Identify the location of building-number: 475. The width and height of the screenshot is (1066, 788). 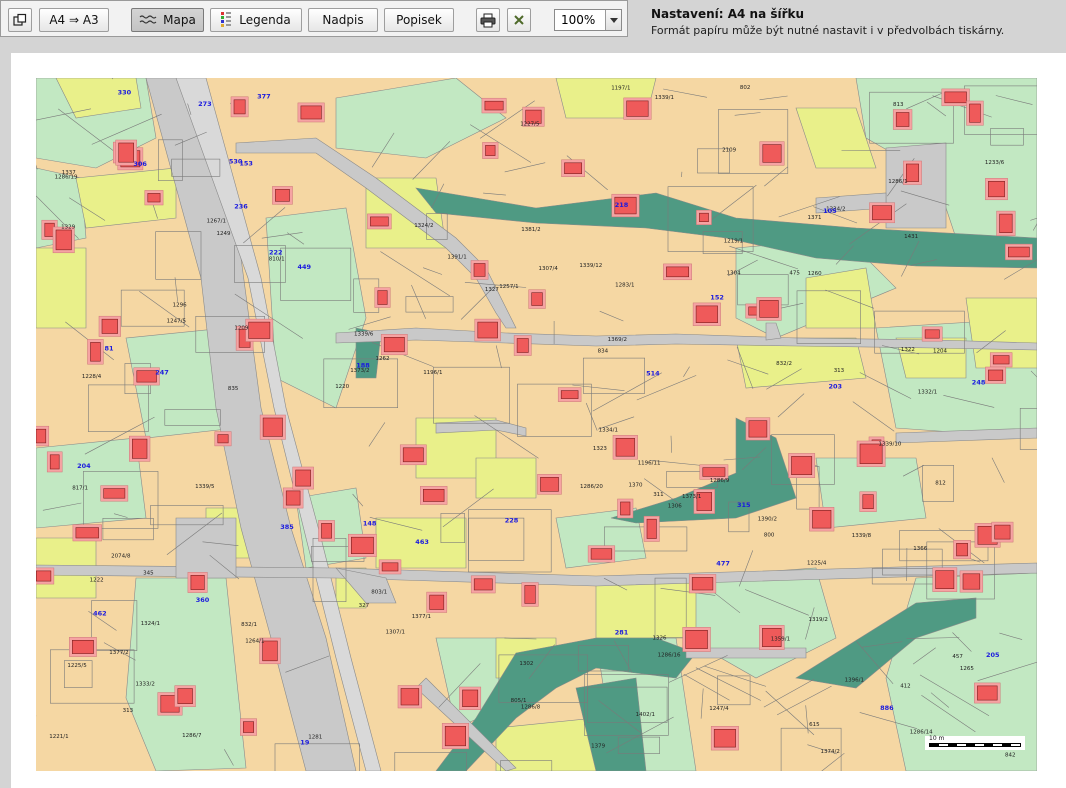
(794, 273).